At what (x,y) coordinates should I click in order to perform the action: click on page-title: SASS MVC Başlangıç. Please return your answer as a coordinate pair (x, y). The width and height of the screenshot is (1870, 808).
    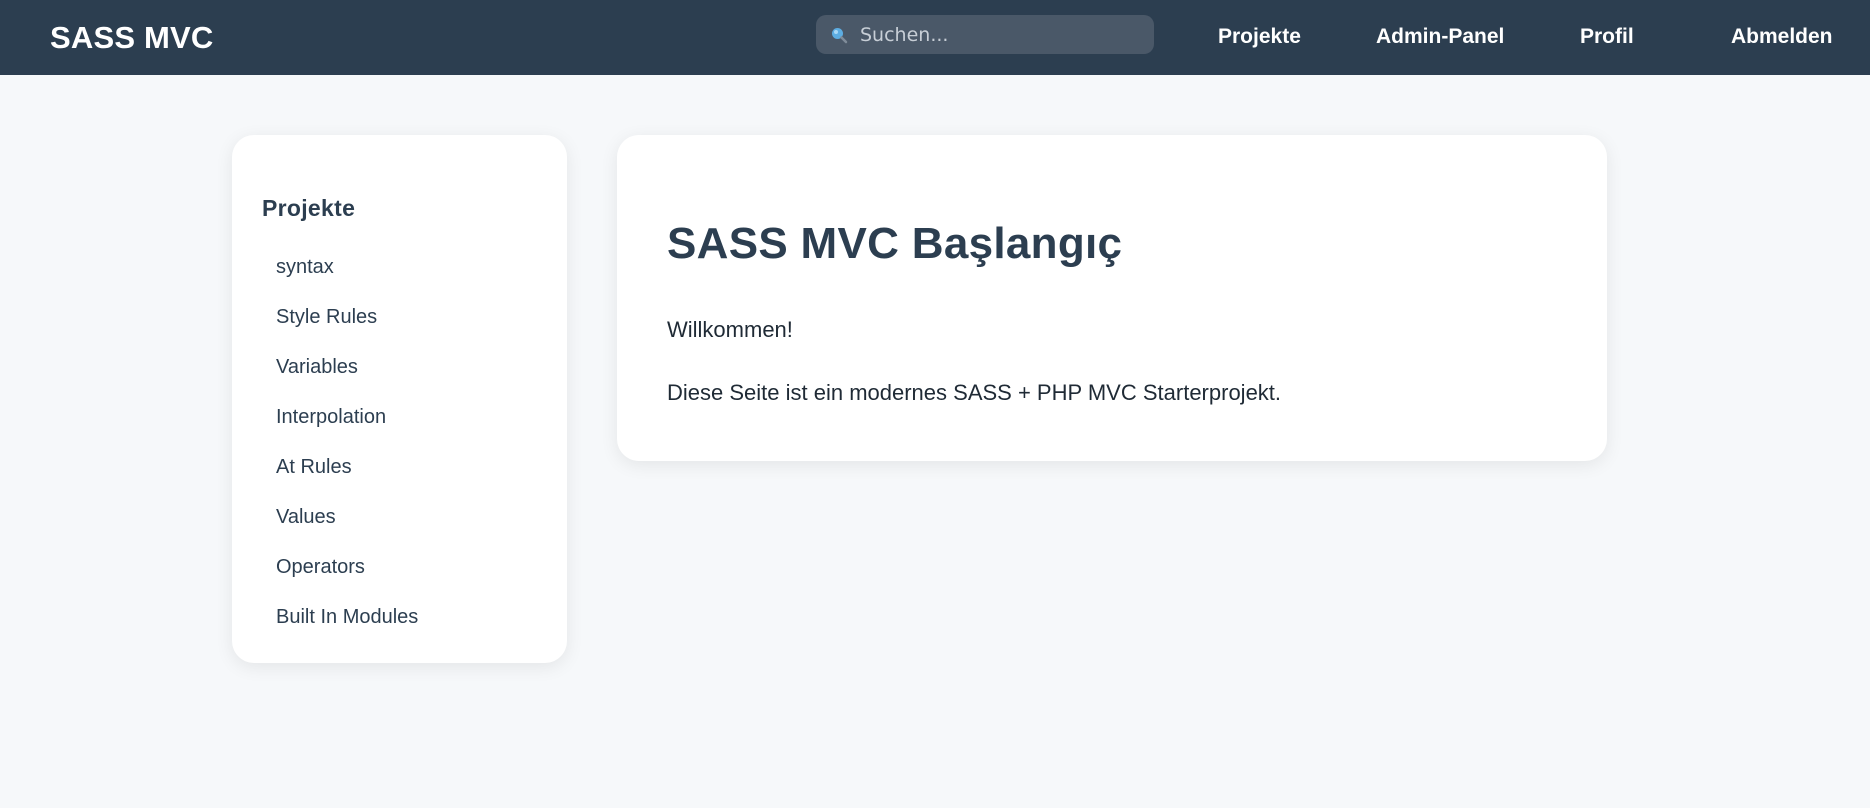
    Looking at the image, I should click on (895, 243).